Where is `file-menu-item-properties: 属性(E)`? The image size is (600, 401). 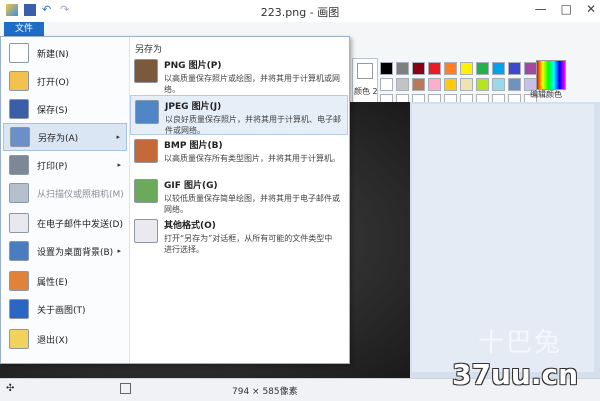
file-menu-item-properties: 属性(E) is located at coordinates (65, 281).